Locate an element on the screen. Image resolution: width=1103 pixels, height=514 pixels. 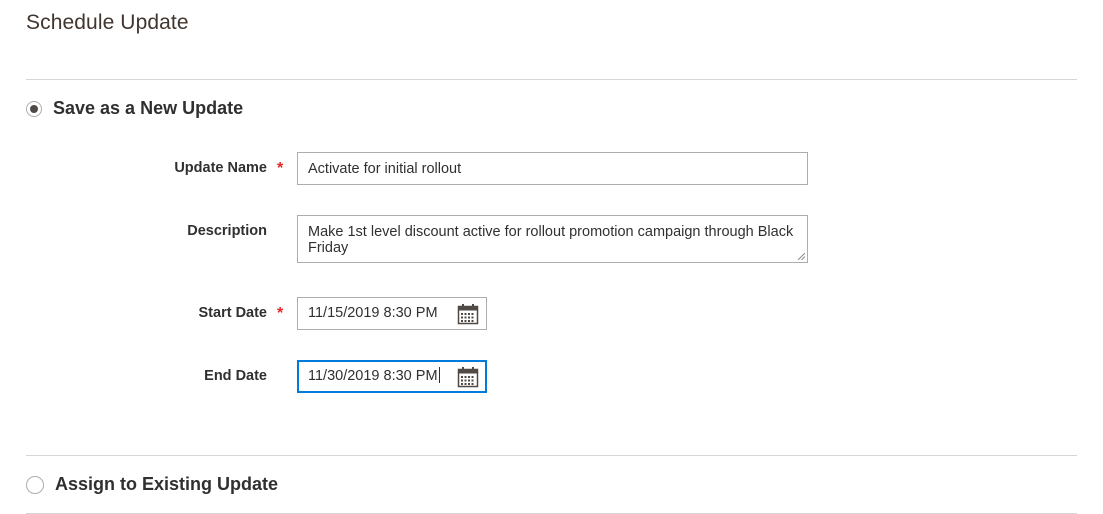
page-title: Schedule Update is located at coordinates (107, 22).